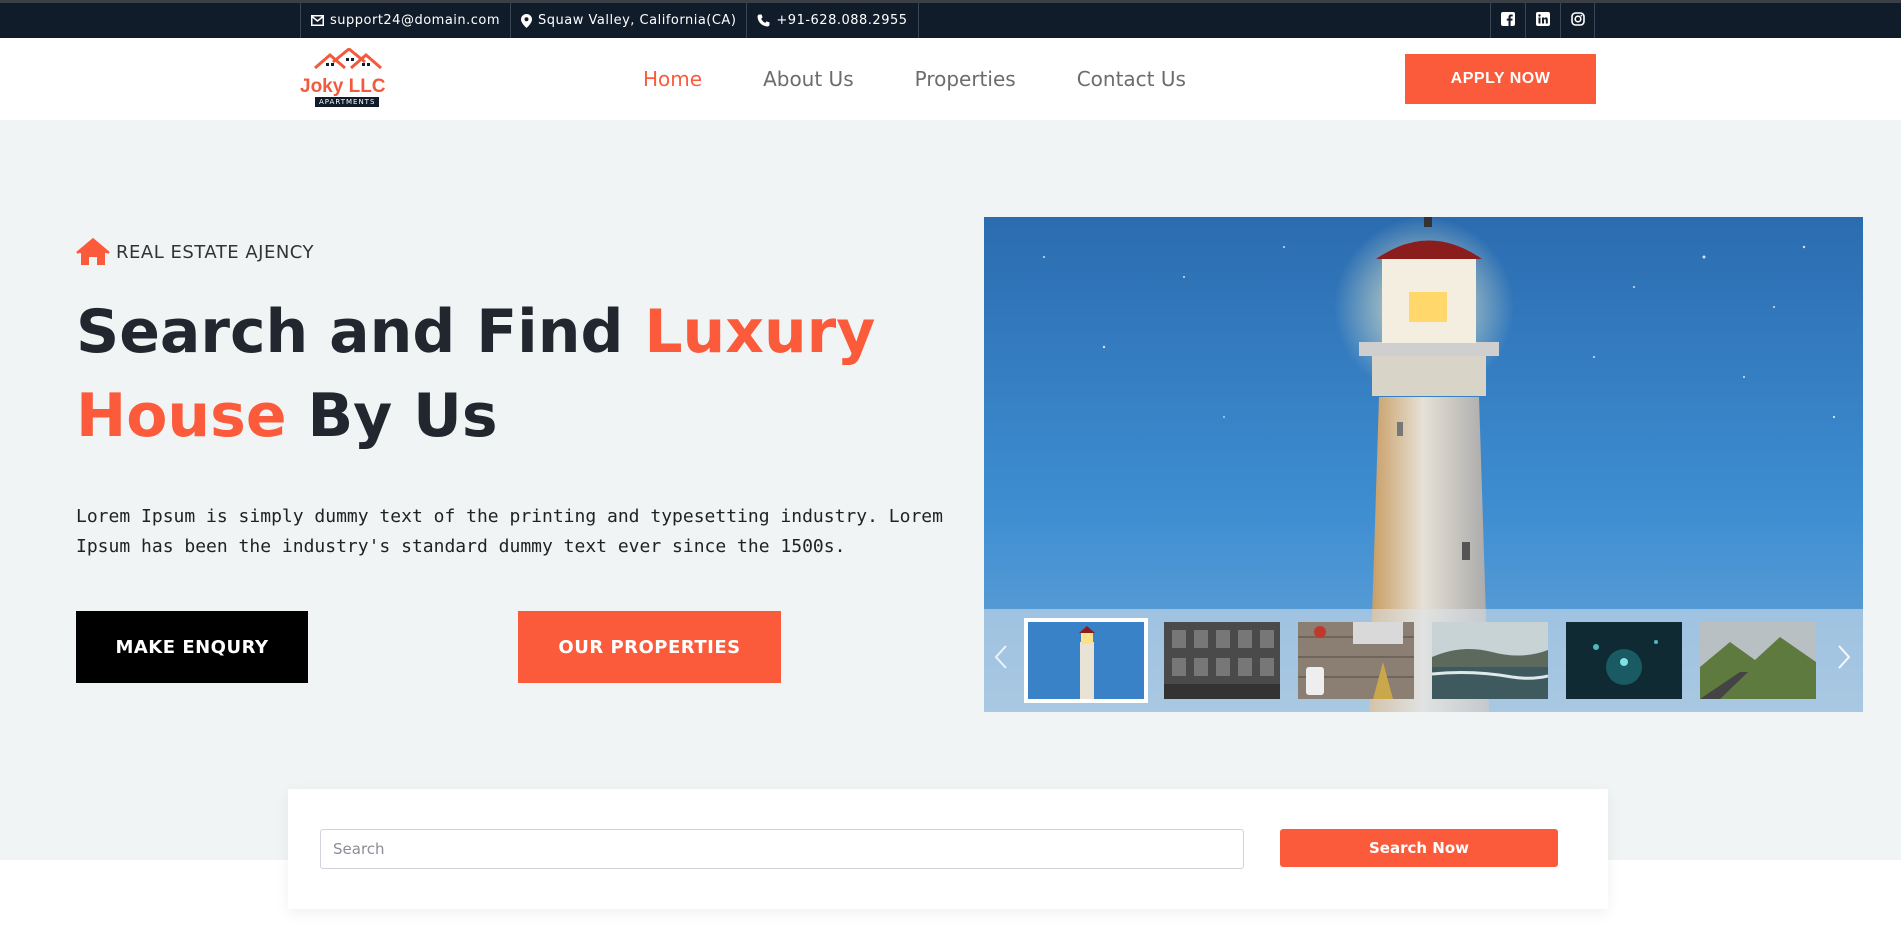  I want to click on facebook-icon, so click(1508, 20).